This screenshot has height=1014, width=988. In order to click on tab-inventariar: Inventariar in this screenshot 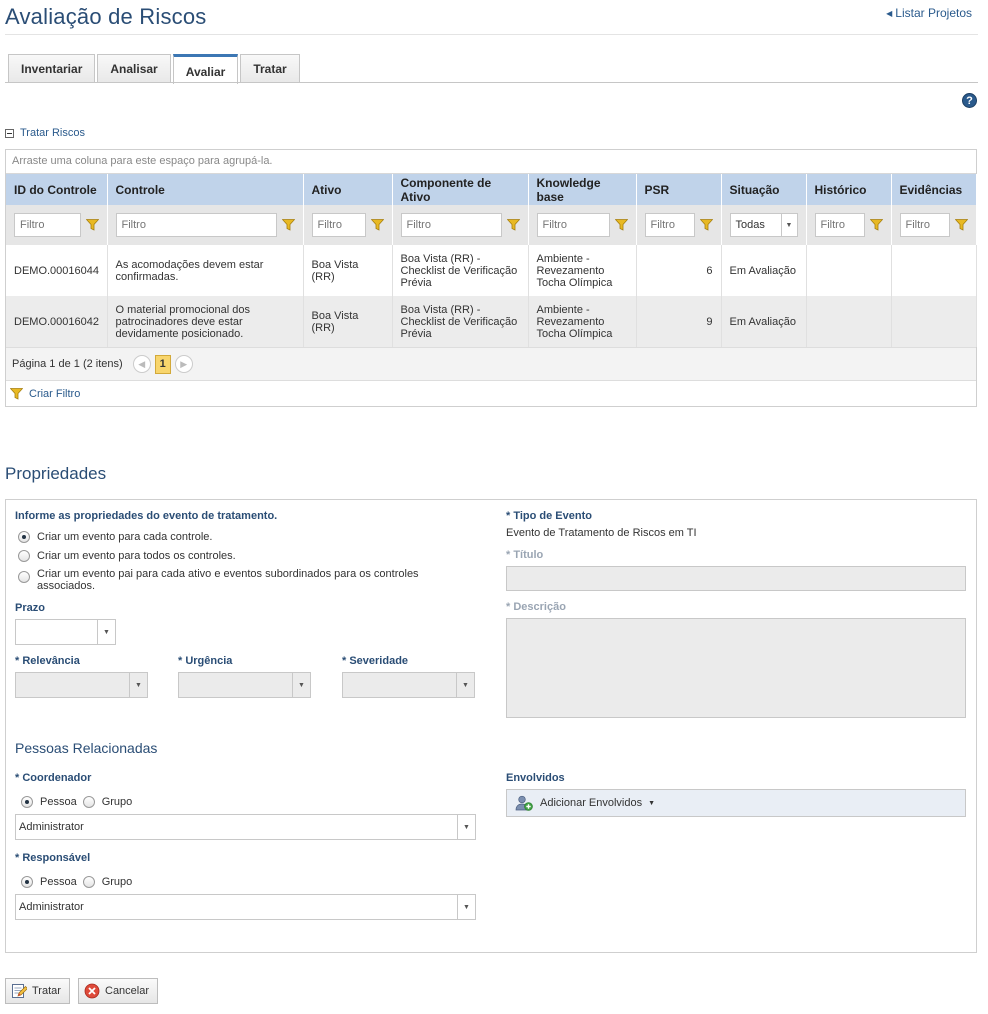, I will do `click(52, 68)`.